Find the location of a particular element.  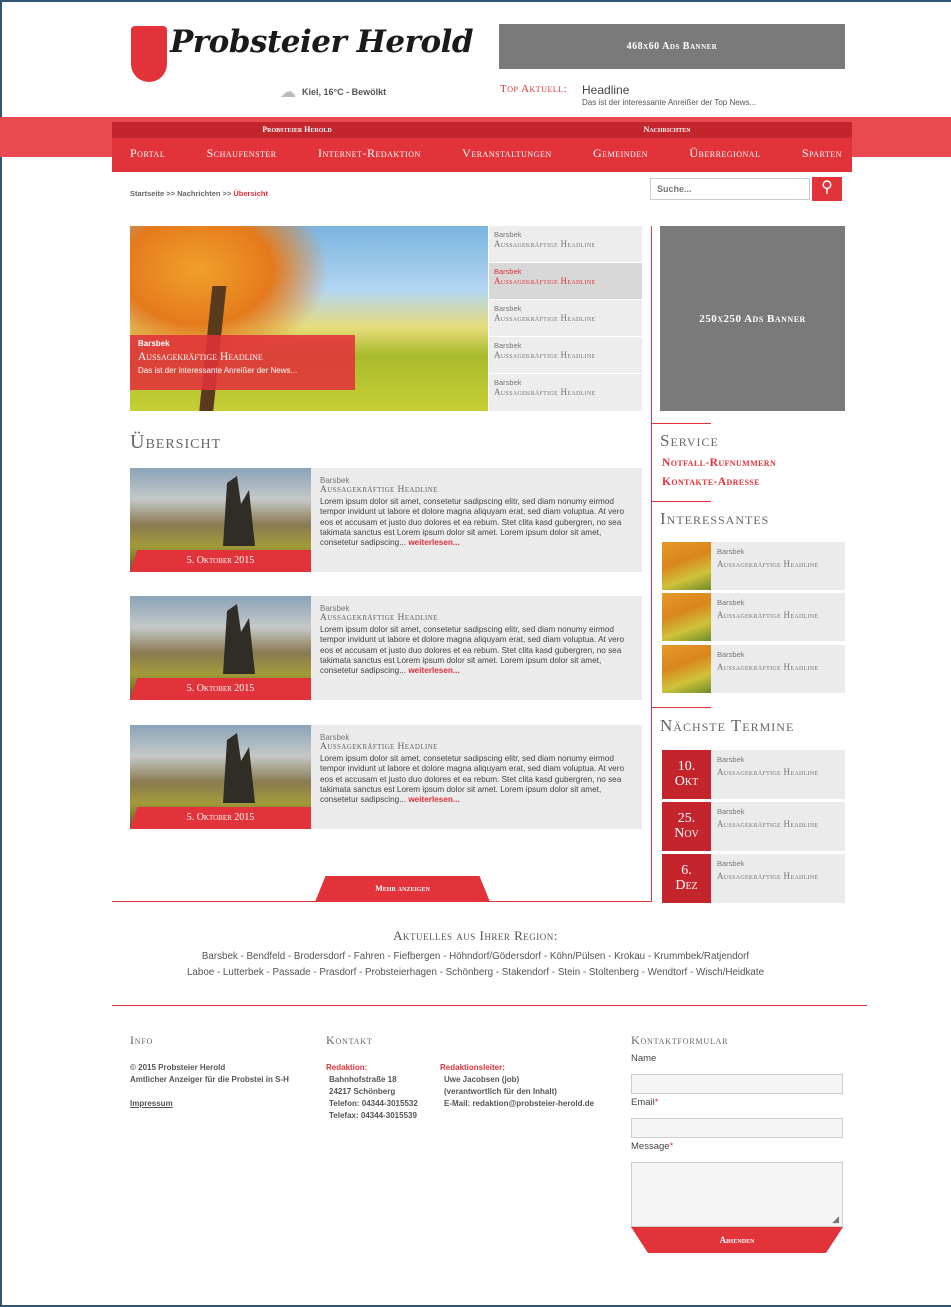

events-title: Nächste Termine is located at coordinates (727, 725).